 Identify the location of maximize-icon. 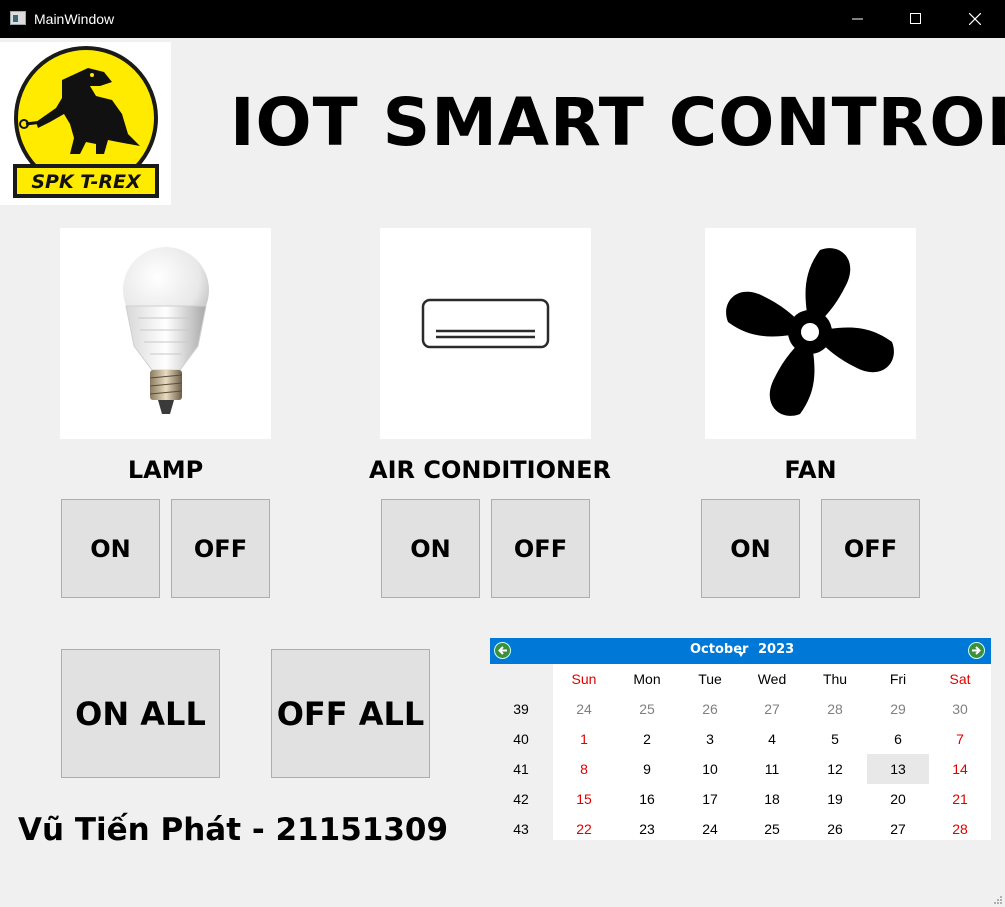
(915, 18).